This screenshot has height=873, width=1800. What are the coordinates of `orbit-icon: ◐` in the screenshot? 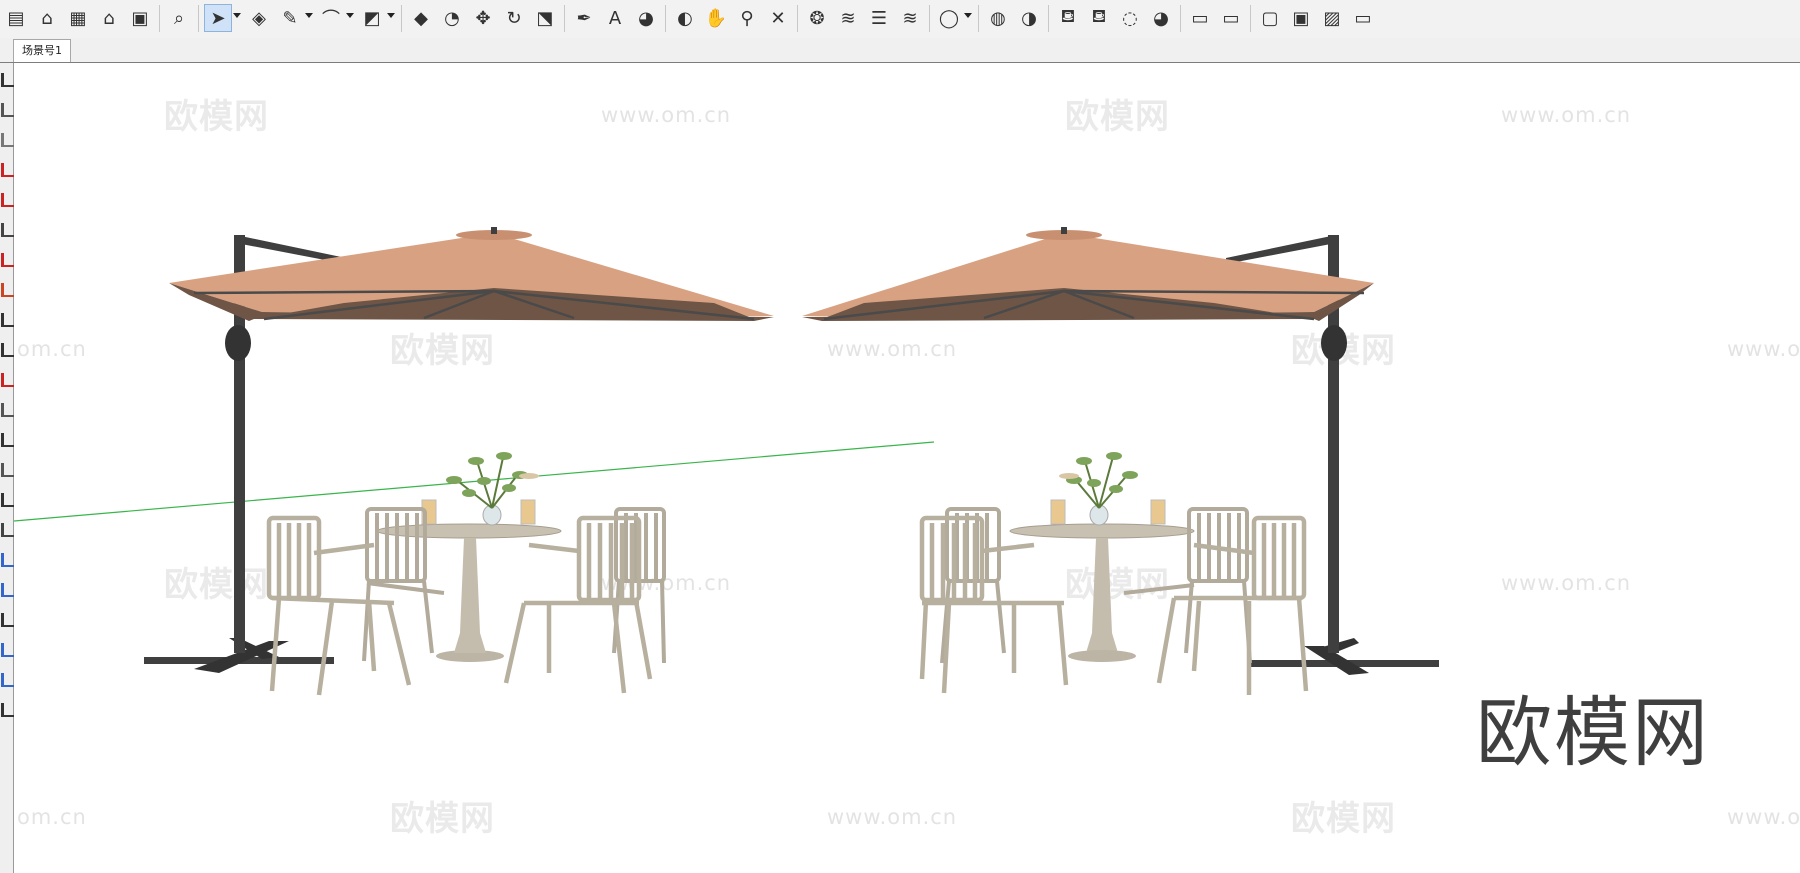 It's located at (685, 18).